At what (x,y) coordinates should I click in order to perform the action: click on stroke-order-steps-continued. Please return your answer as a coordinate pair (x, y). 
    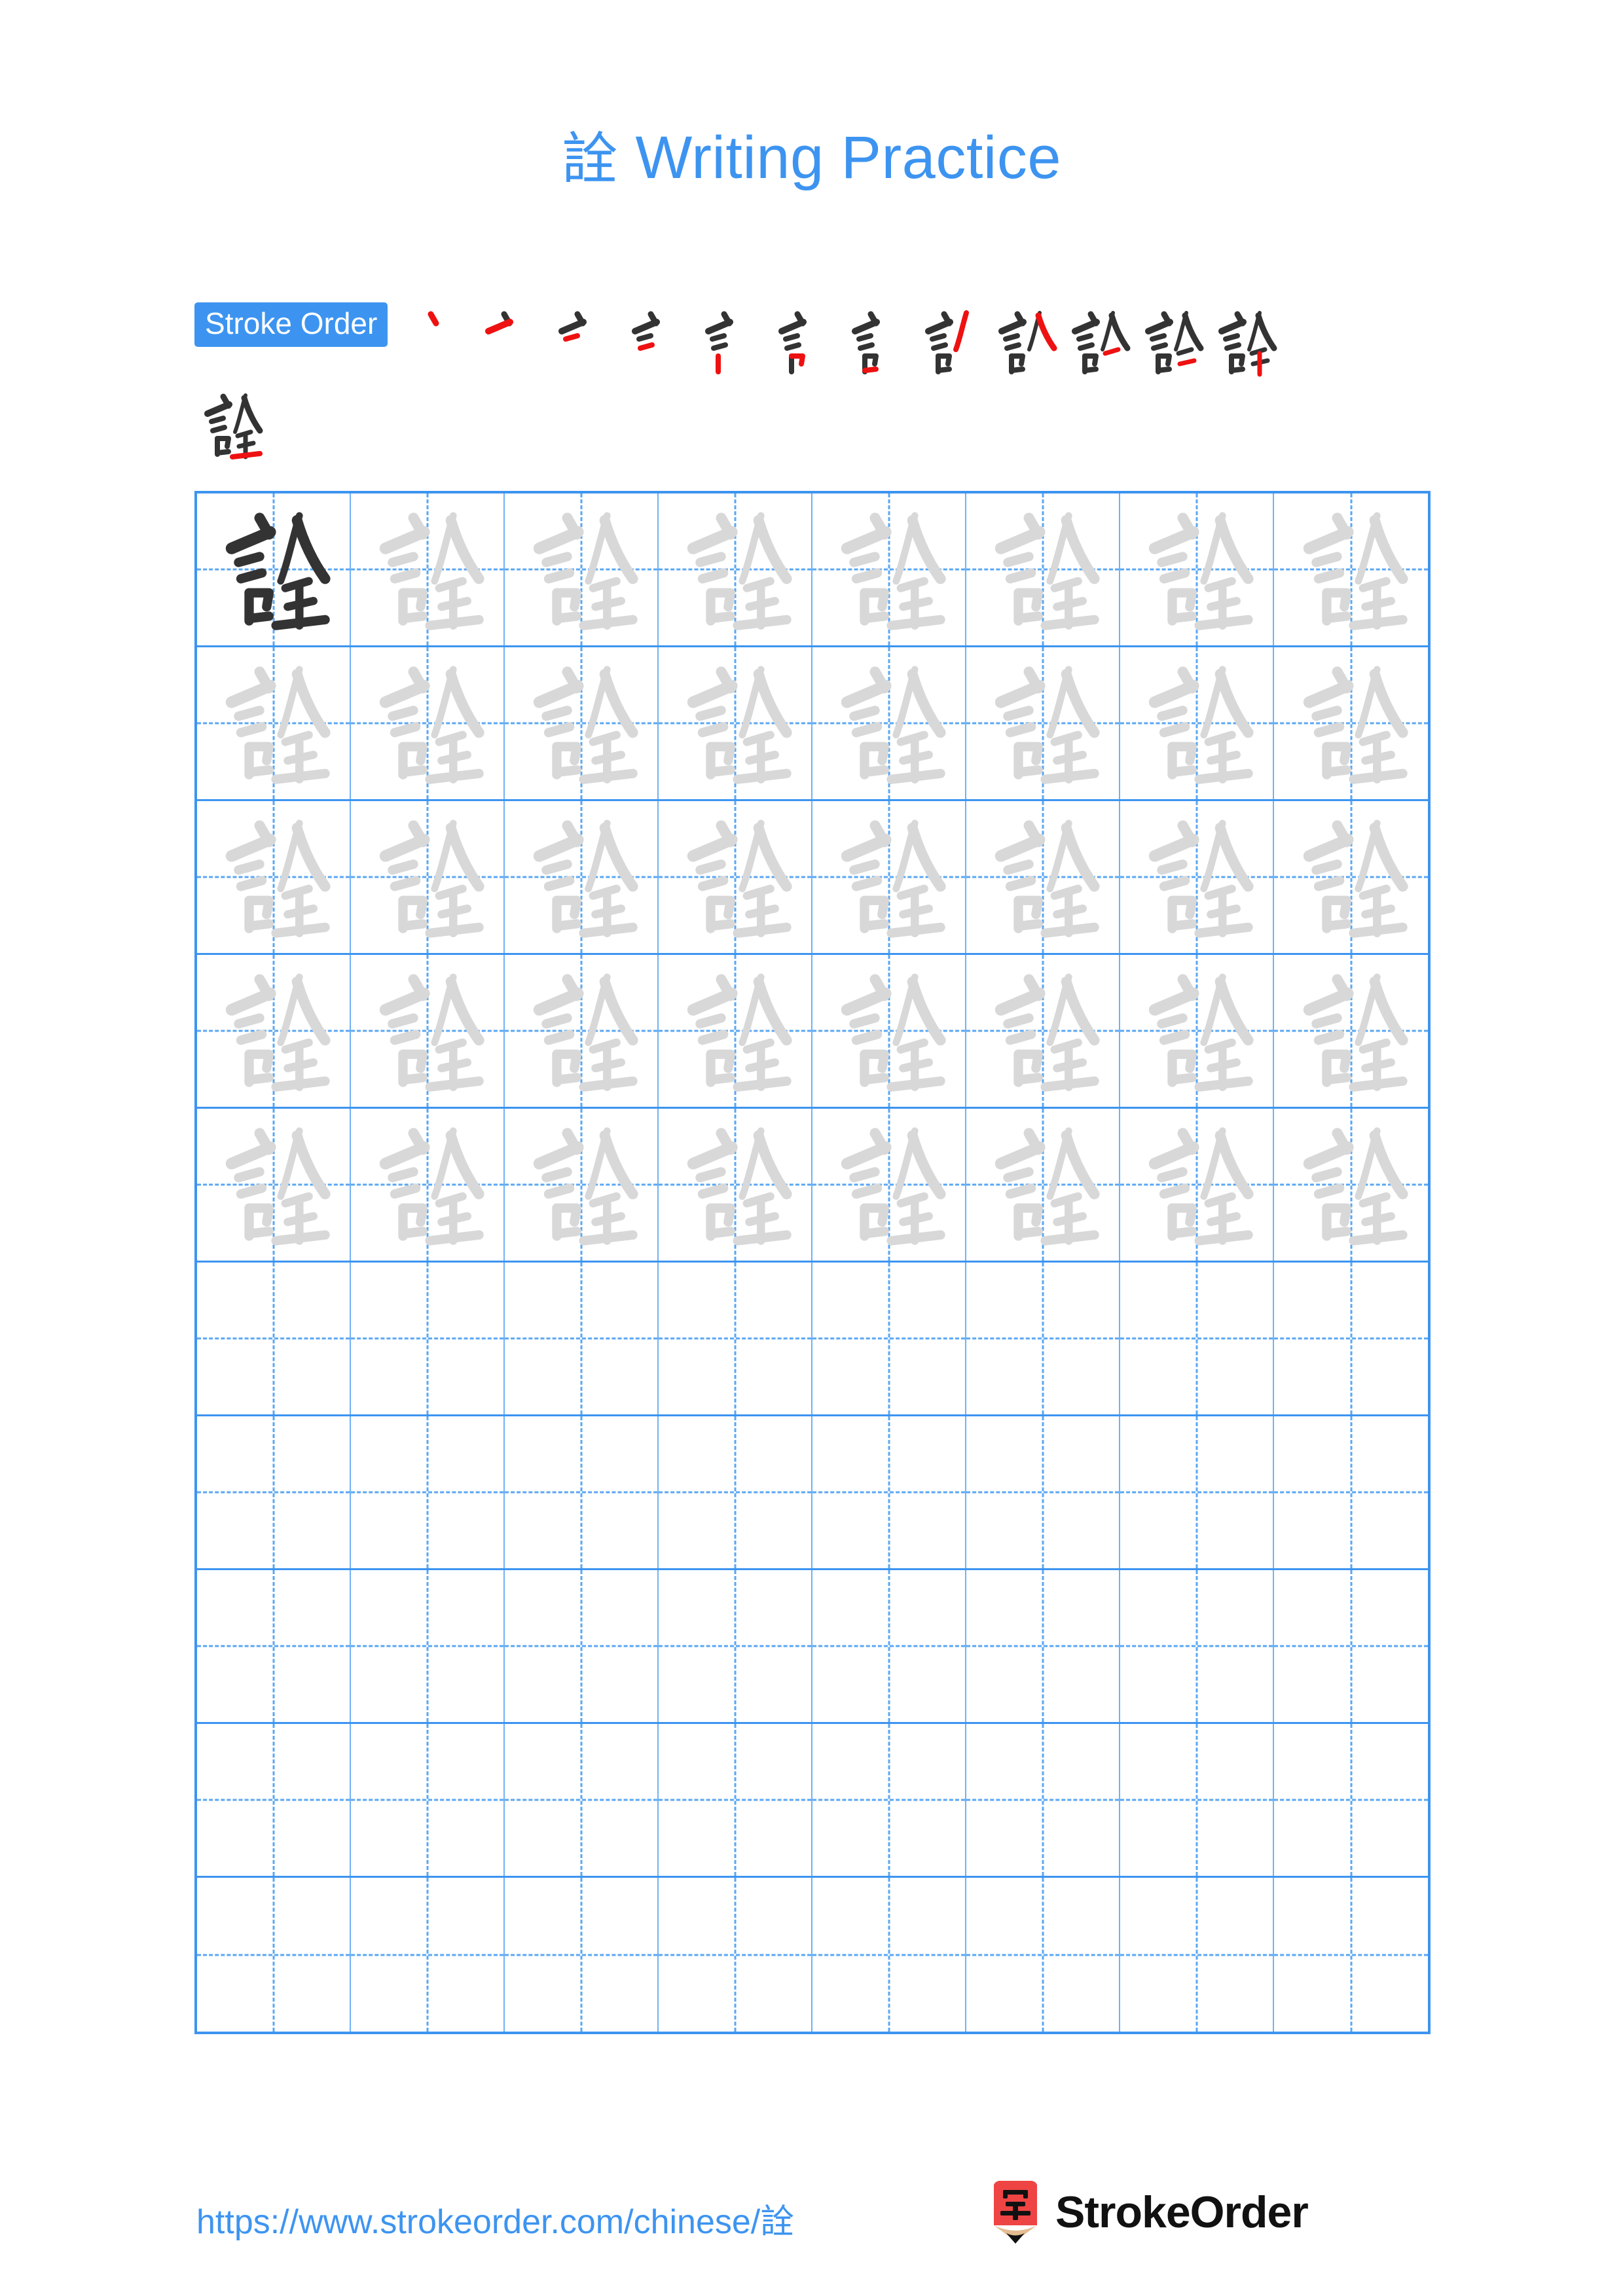
    Looking at the image, I should click on (231, 423).